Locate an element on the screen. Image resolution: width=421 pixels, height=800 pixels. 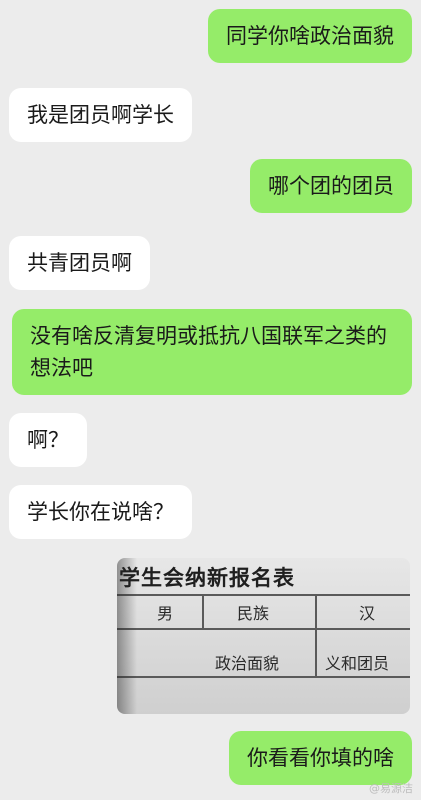
message-outgoing: 哪个团的团员 is located at coordinates (331, 186).